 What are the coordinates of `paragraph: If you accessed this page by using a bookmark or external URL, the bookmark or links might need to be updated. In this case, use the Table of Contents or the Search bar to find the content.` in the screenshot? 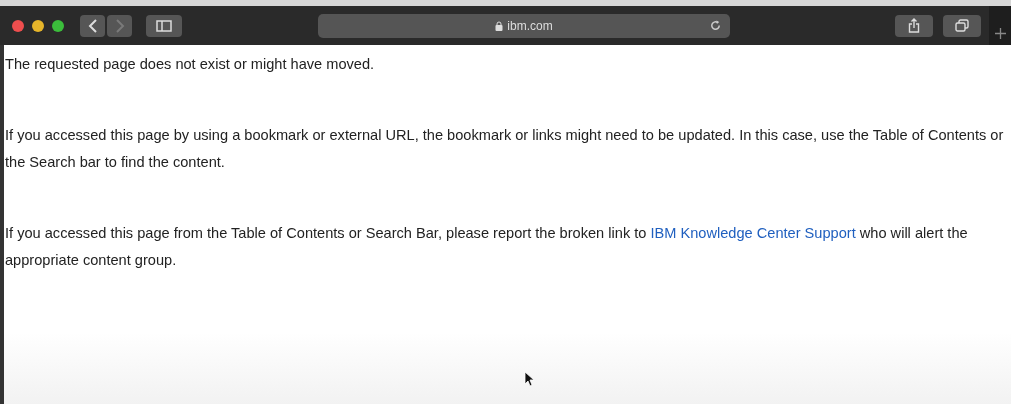 It's located at (505, 149).